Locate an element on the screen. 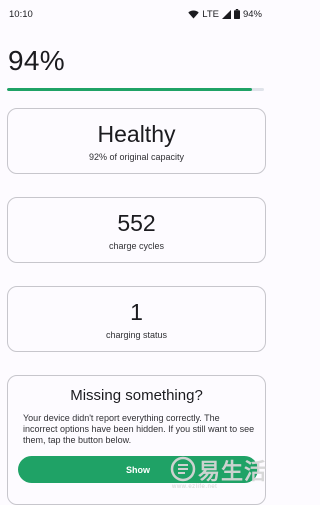  status-bar: 10:10 LTE 94% is located at coordinates (135, 14).